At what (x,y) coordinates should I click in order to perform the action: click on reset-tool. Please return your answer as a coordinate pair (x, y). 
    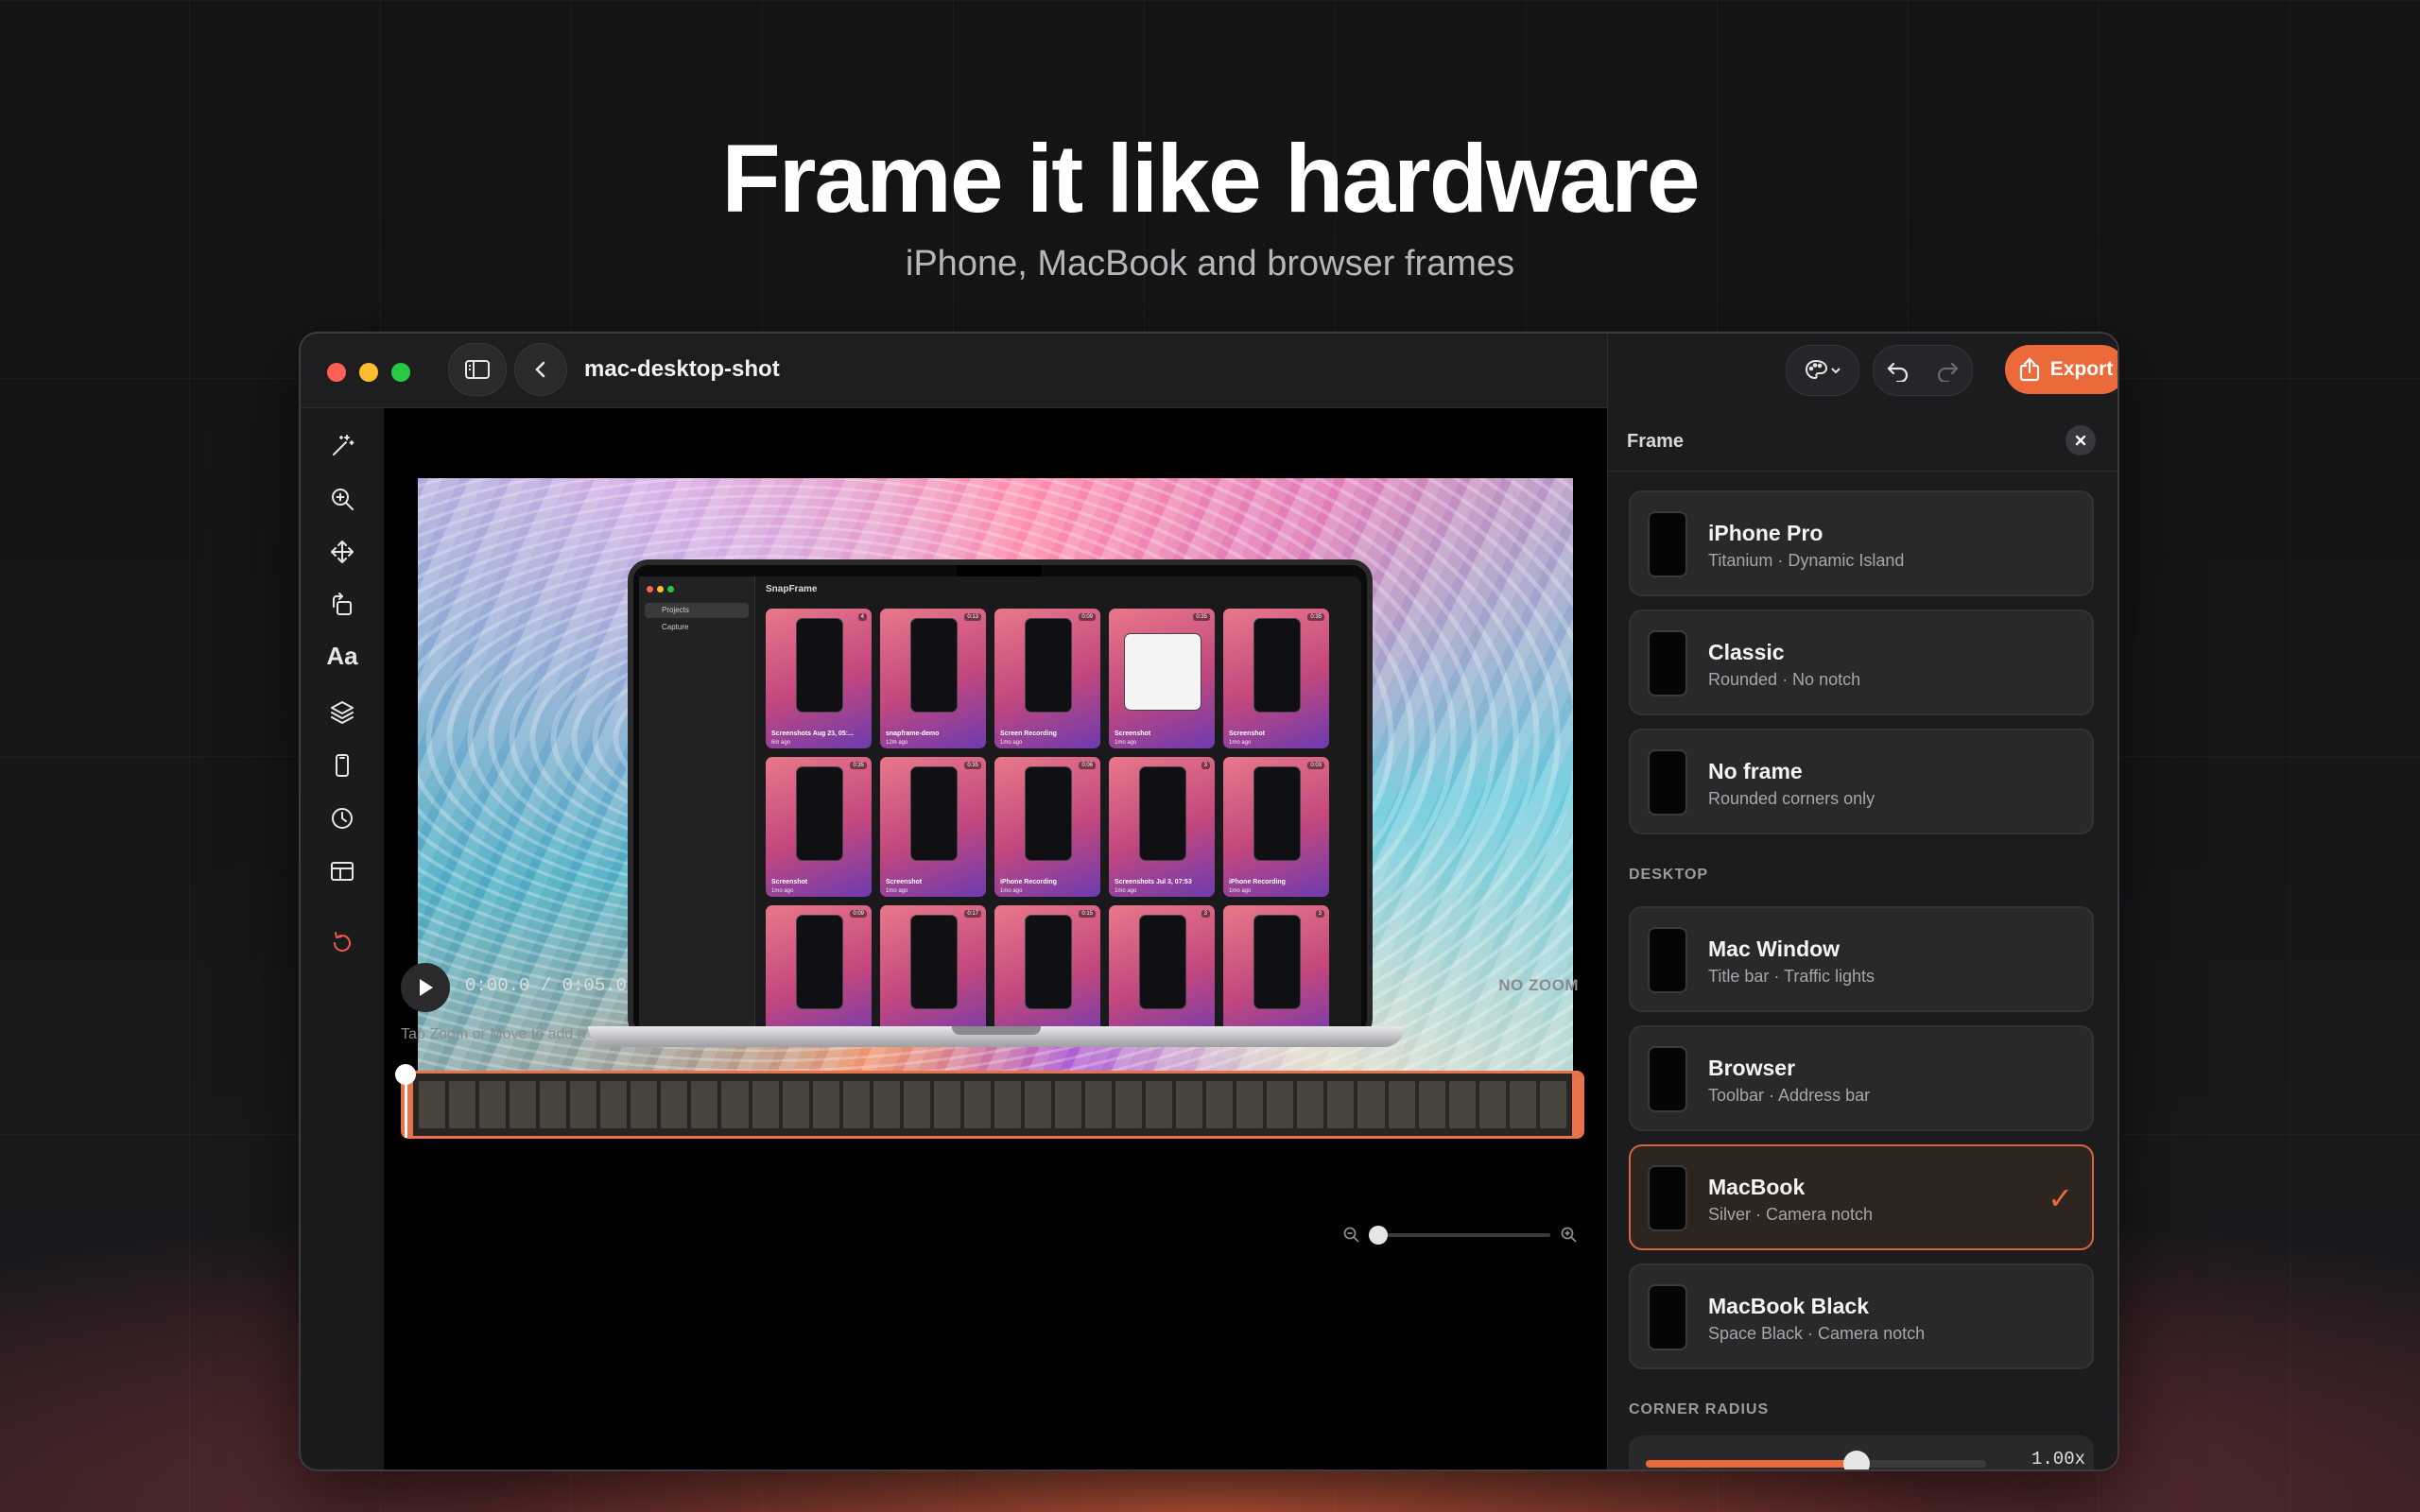
    Looking at the image, I should click on (342, 943).